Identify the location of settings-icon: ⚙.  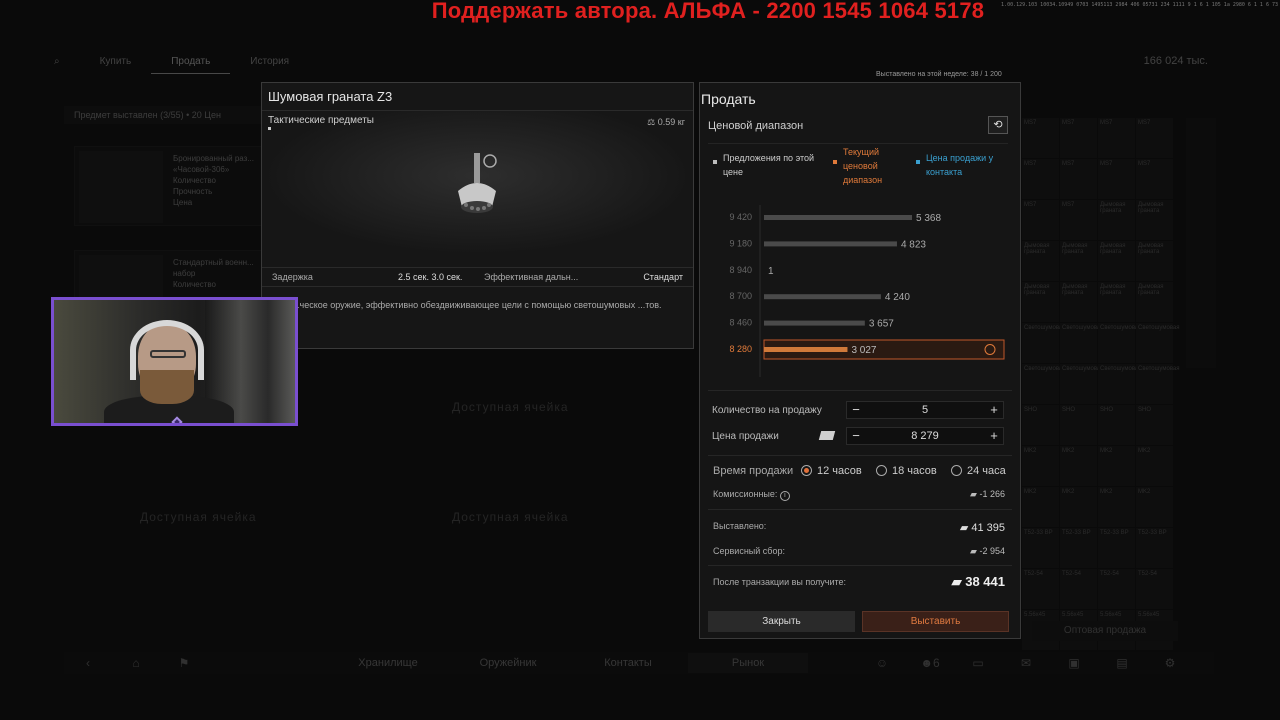
(1170, 663).